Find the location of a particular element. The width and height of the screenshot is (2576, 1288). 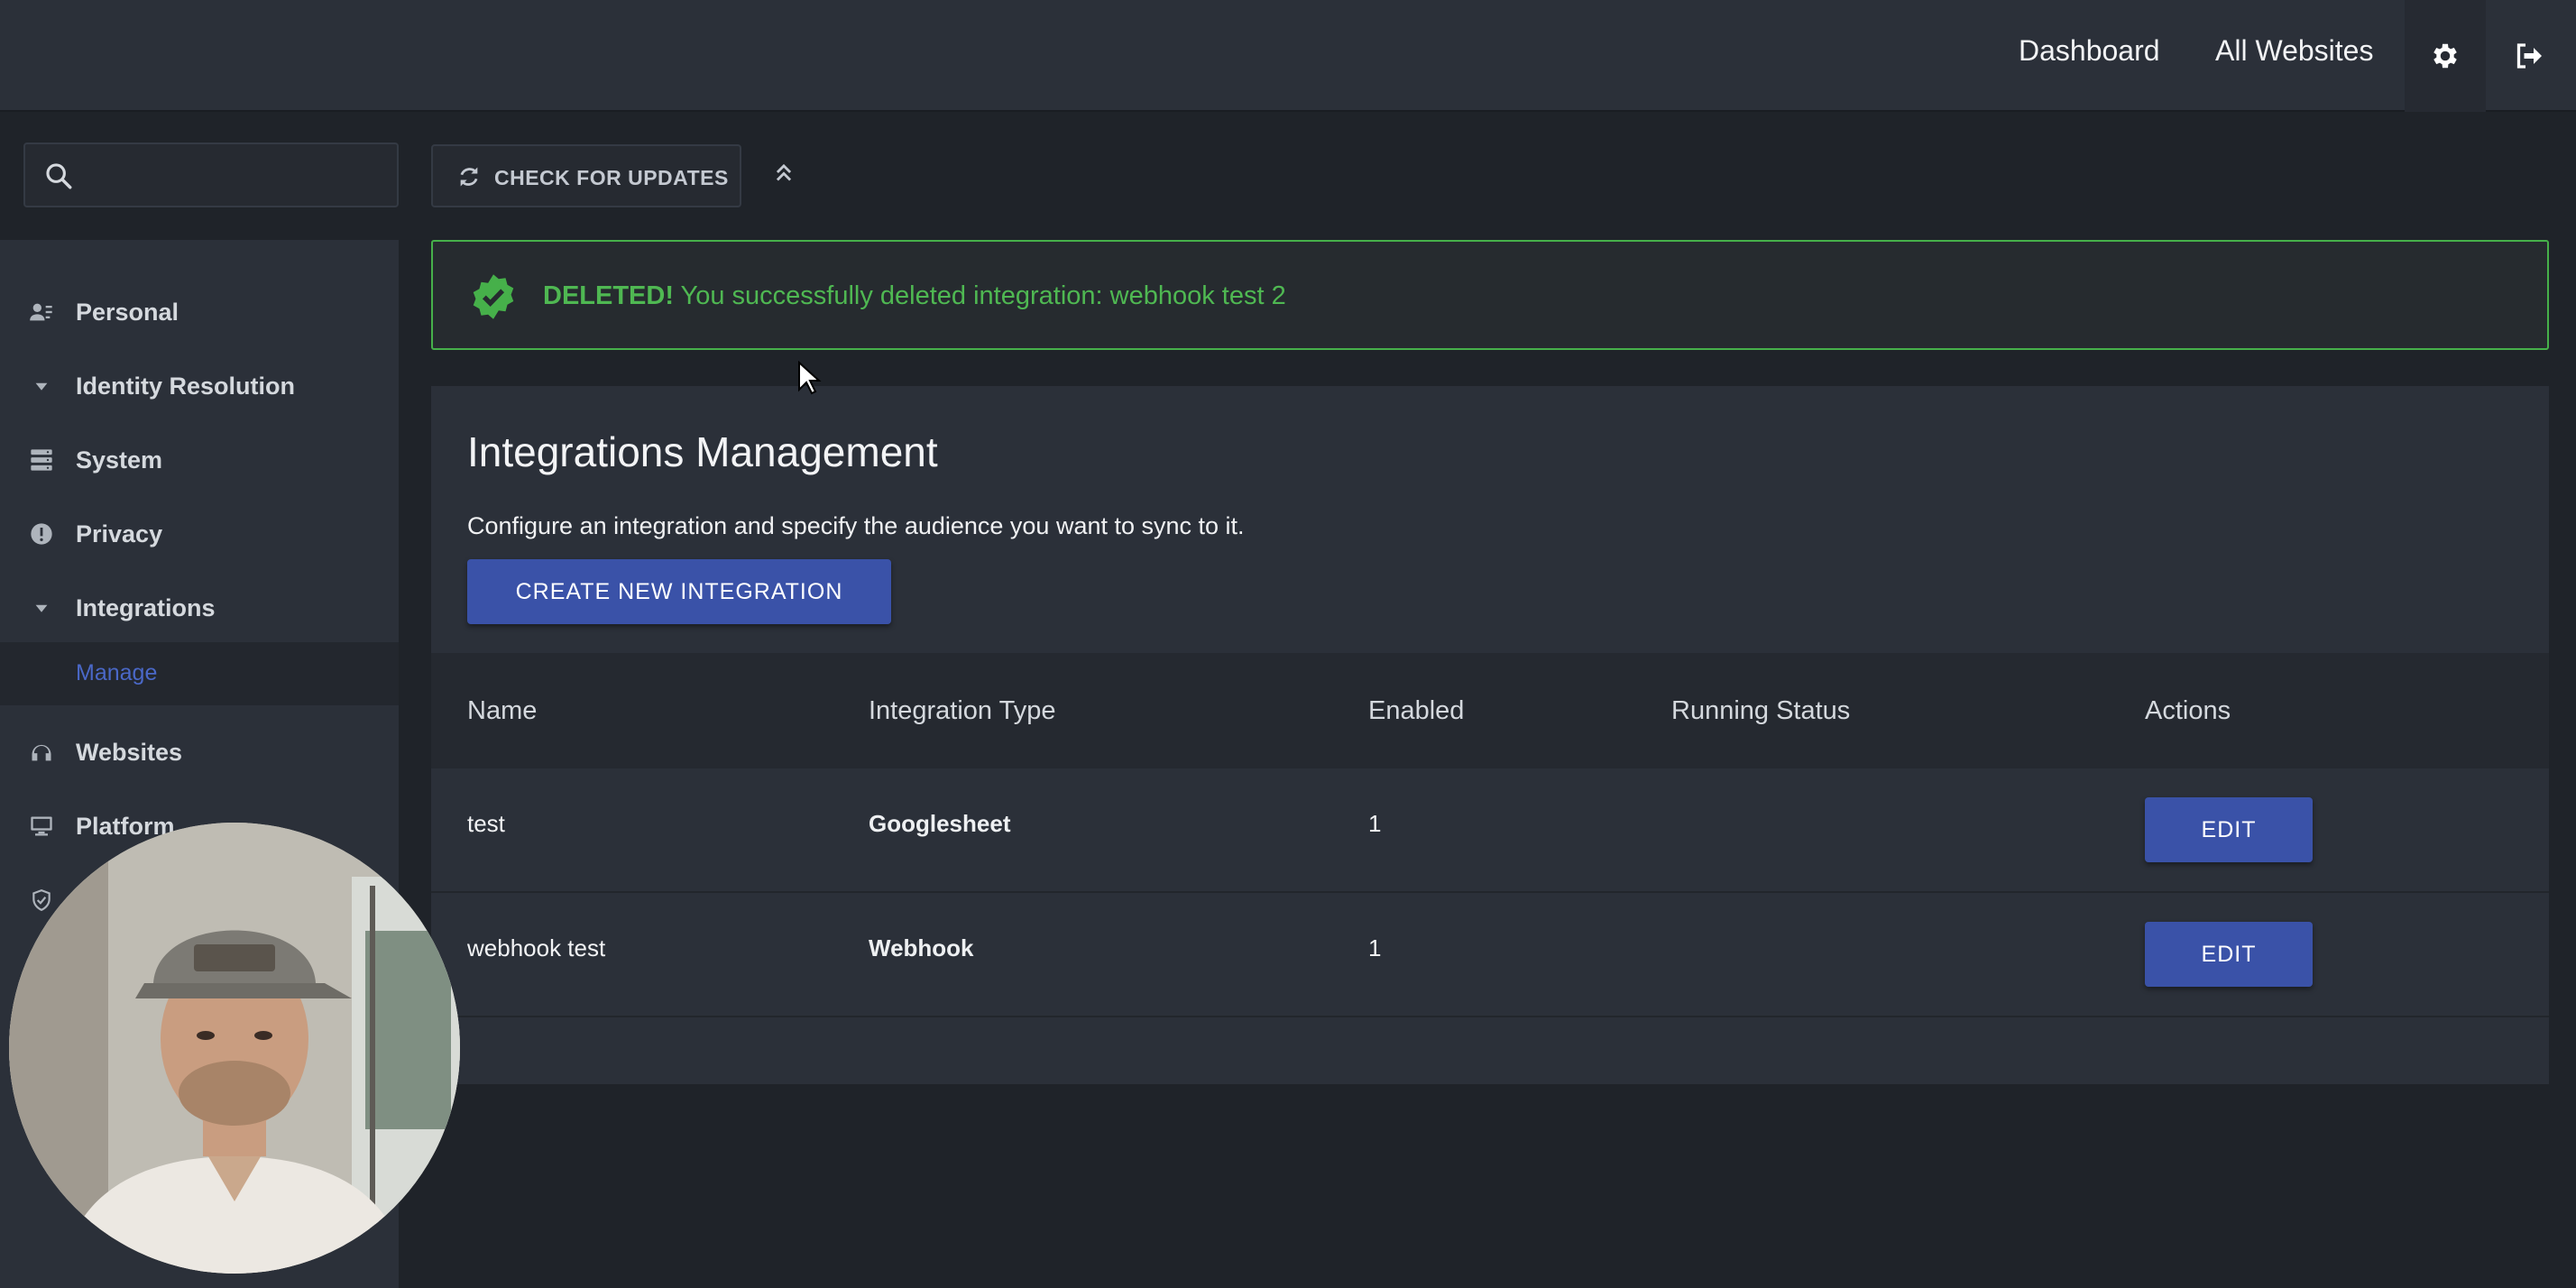

sidebar-item-label: Identity Resolution is located at coordinates (185, 386).